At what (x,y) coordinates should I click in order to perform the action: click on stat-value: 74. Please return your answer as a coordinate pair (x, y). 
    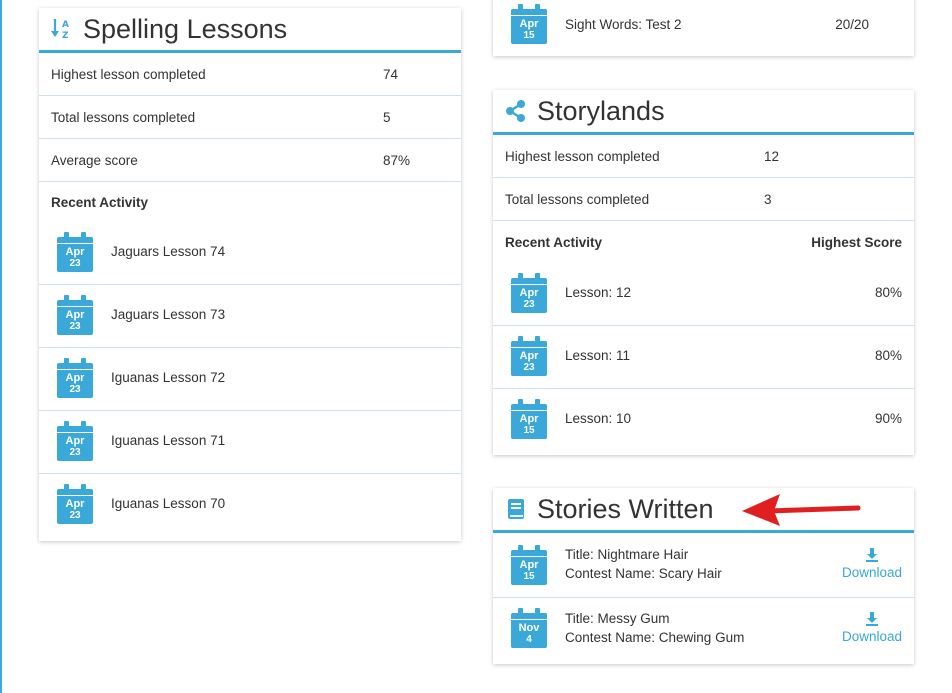
    Looking at the image, I should click on (391, 74).